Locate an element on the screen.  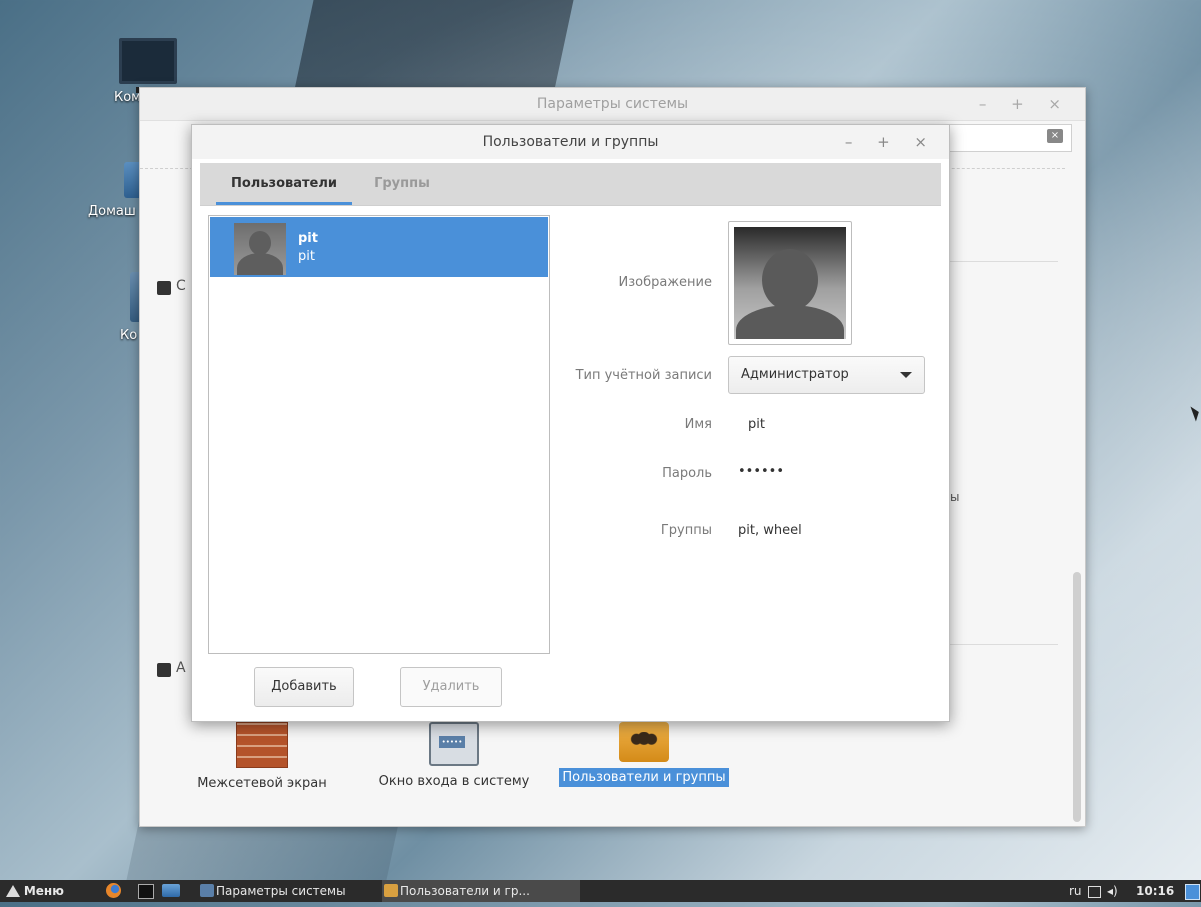
dialog-titlebar: Пользователи и группы – + × is located at coordinates (570, 142).